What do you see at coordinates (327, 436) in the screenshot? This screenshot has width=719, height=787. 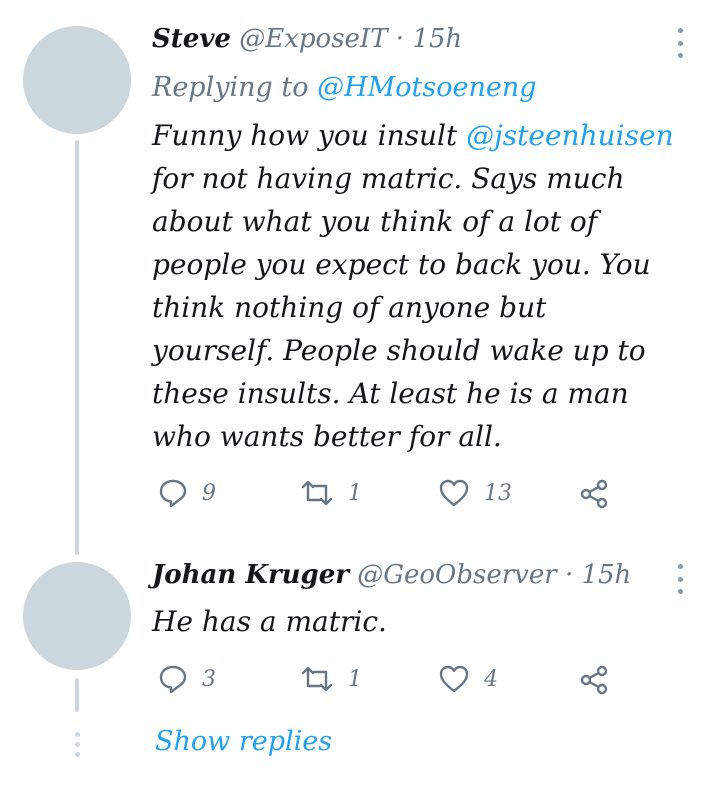 I see `tweet-text-line: who wants better for all.` at bounding box center [327, 436].